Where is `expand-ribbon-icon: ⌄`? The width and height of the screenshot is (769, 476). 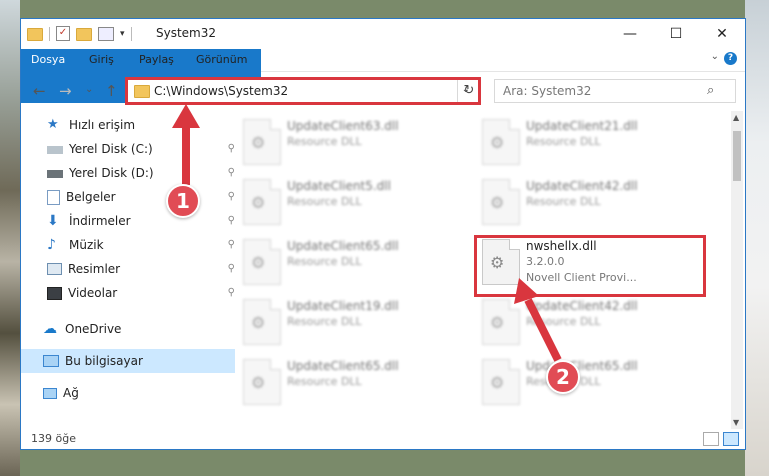 expand-ribbon-icon: ⌄ is located at coordinates (715, 56).